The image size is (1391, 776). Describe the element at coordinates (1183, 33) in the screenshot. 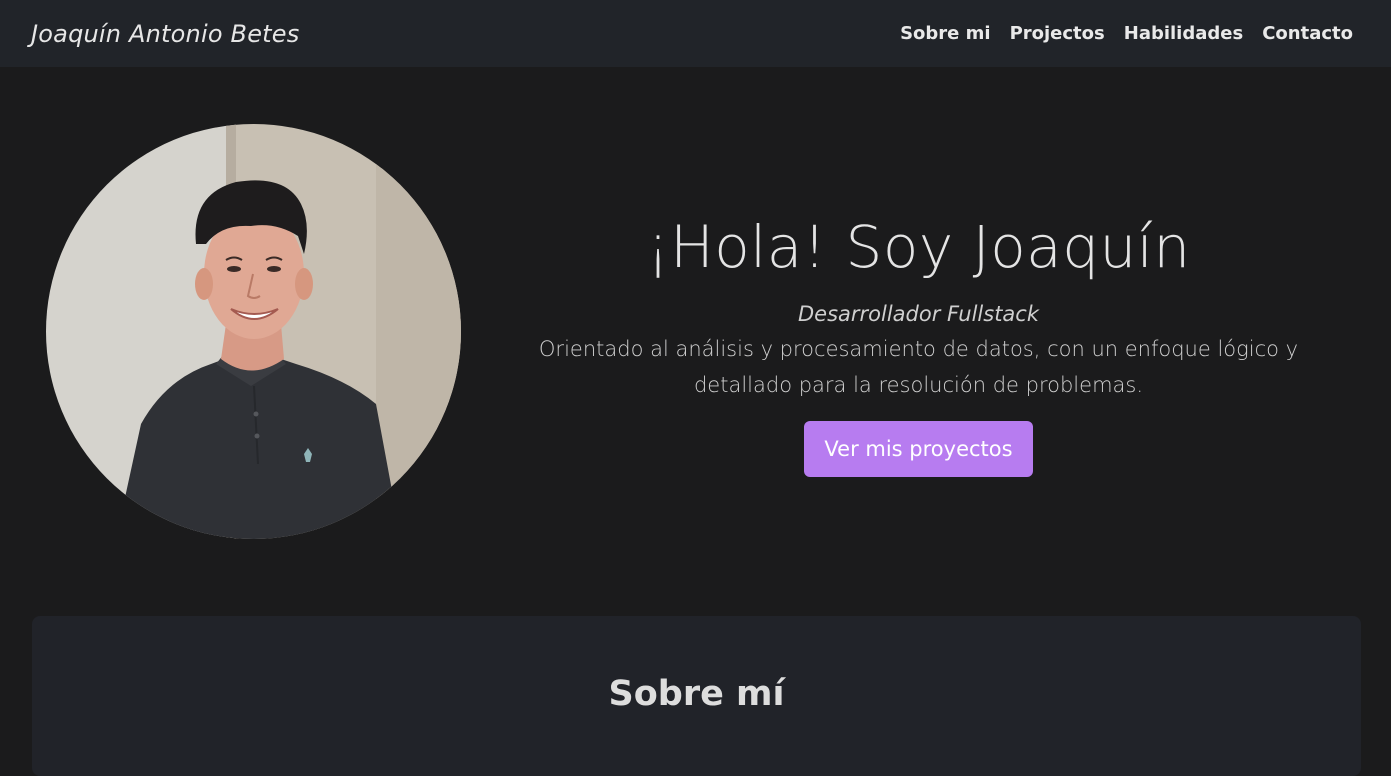

I see `nav-link-habilidades: Habilidades` at that location.